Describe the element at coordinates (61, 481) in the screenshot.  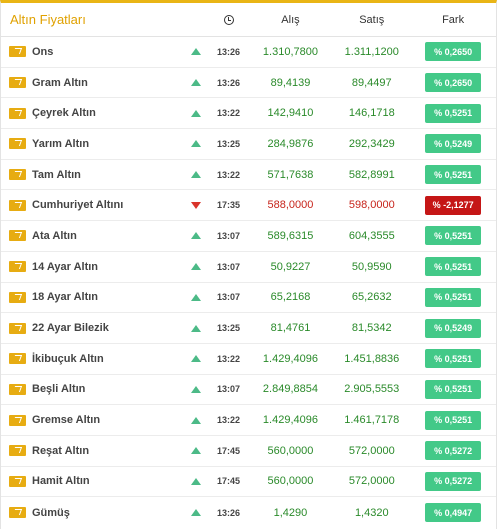
I see `item-name: Hamit Altın` at that location.